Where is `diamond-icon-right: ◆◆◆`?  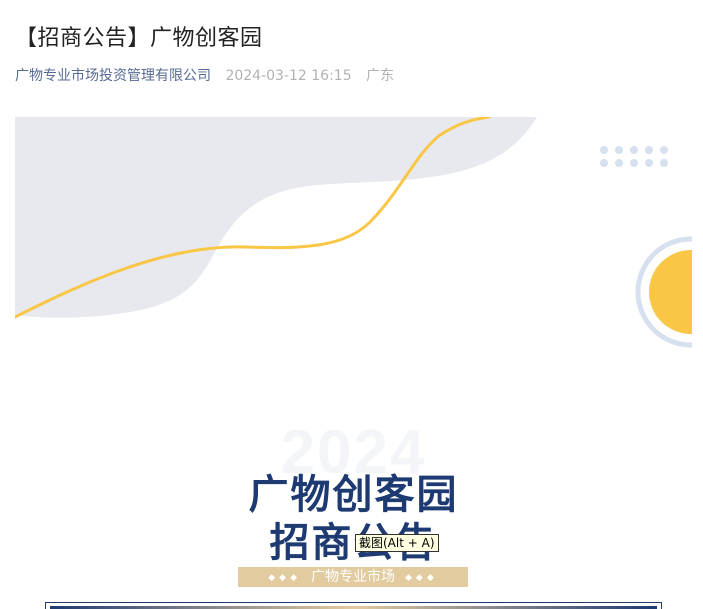 diamond-icon-right: ◆◆◆ is located at coordinates (421, 578).